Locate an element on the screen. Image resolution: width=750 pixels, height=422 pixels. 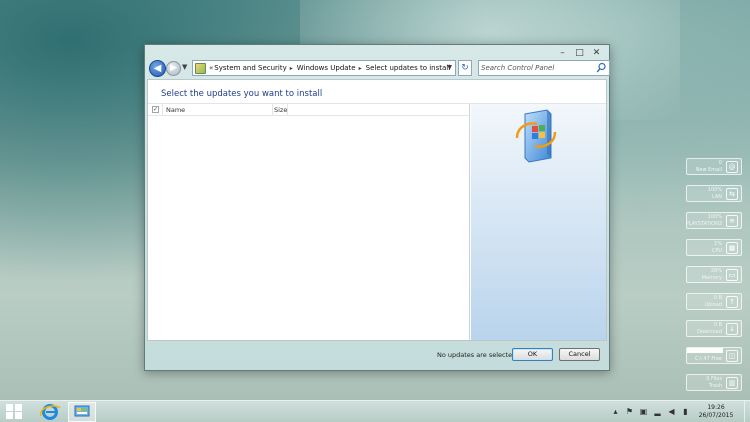
search-box is located at coordinates (544, 68).